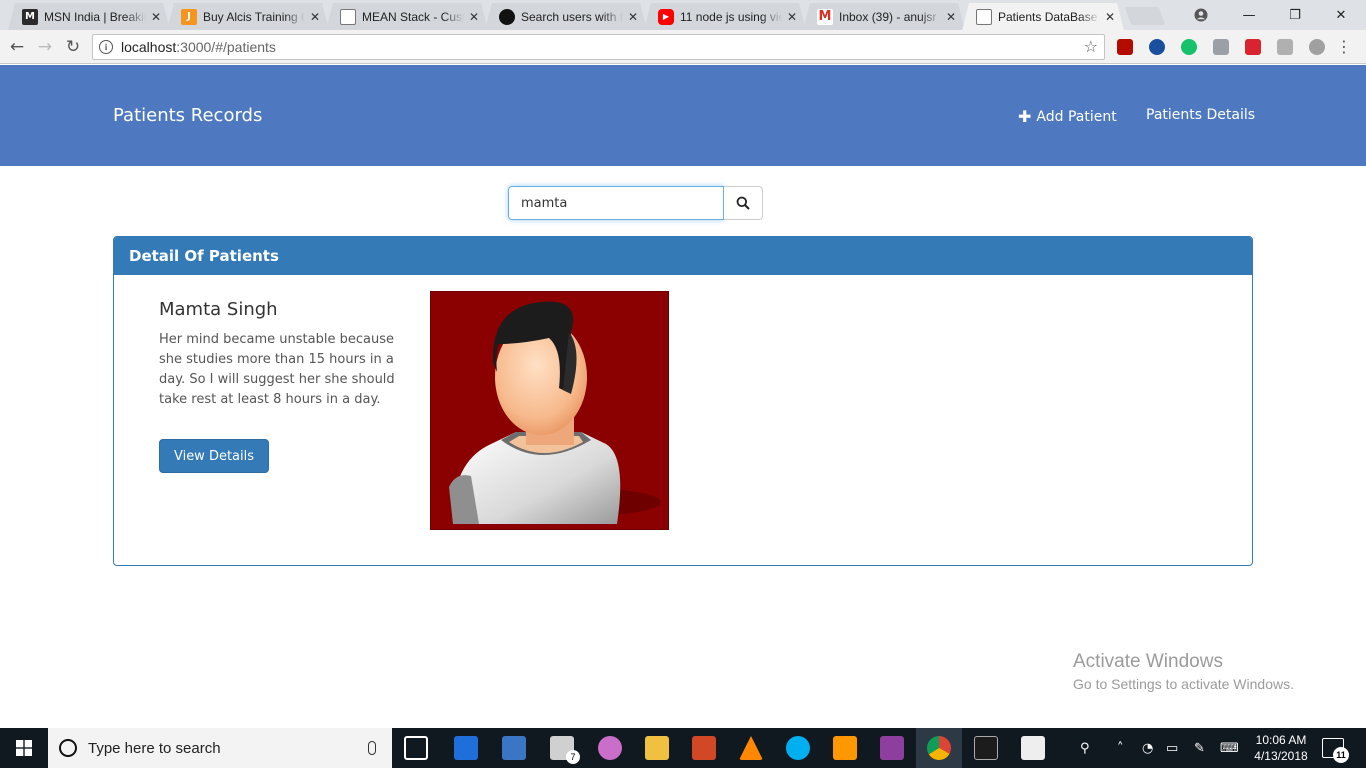 The image size is (1366, 768). I want to click on forward-arrow-icon: →, so click(45, 47).